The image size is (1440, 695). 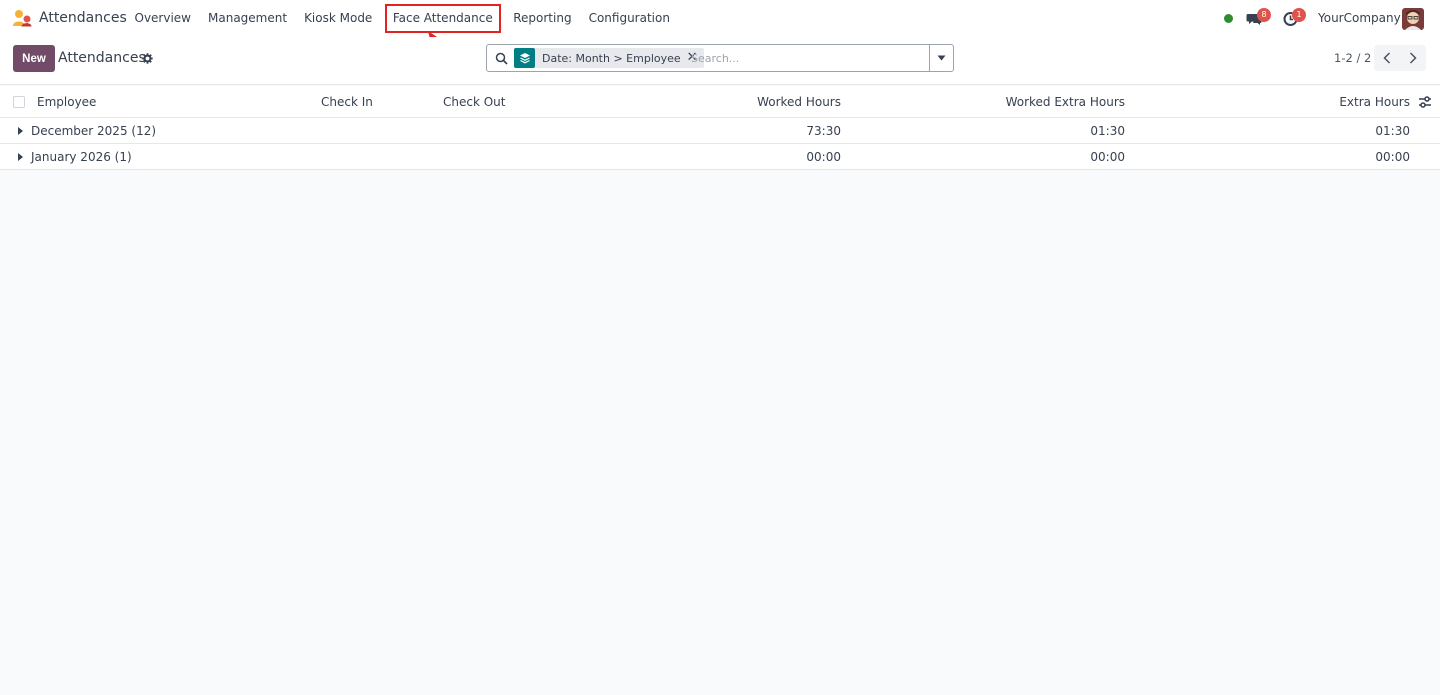 I want to click on search-input, so click(x=806, y=58).